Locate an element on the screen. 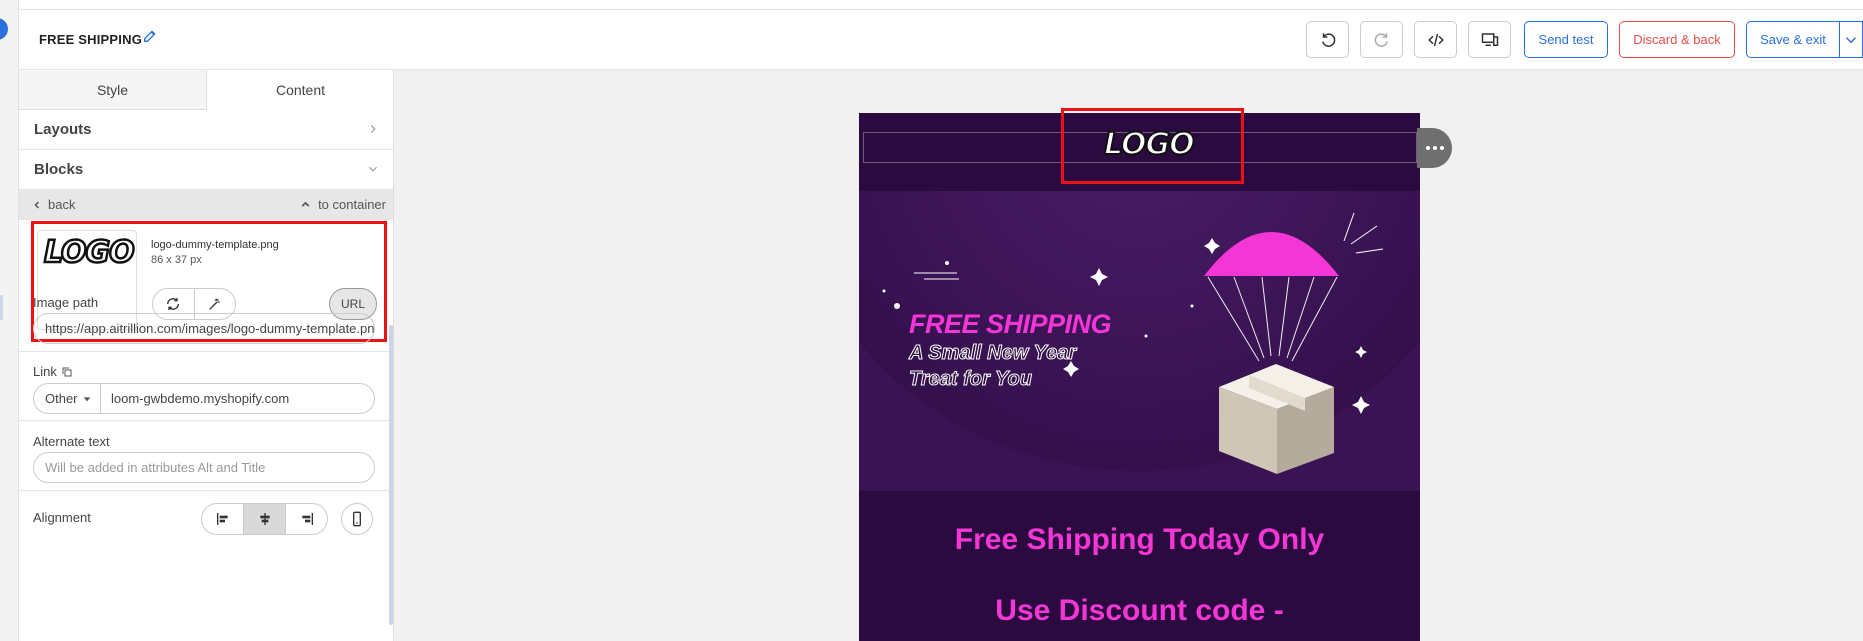  align-left-icon is located at coordinates (222, 519).